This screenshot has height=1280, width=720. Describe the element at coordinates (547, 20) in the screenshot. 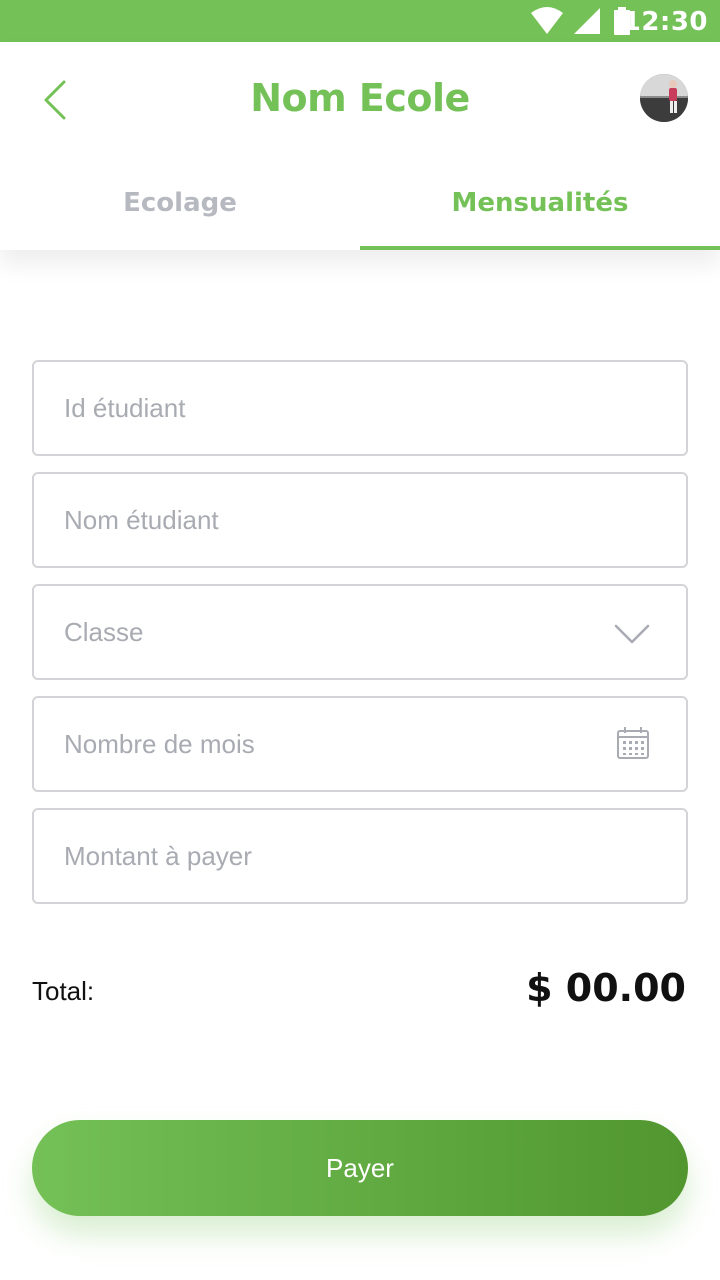

I see `wifi-icon` at that location.